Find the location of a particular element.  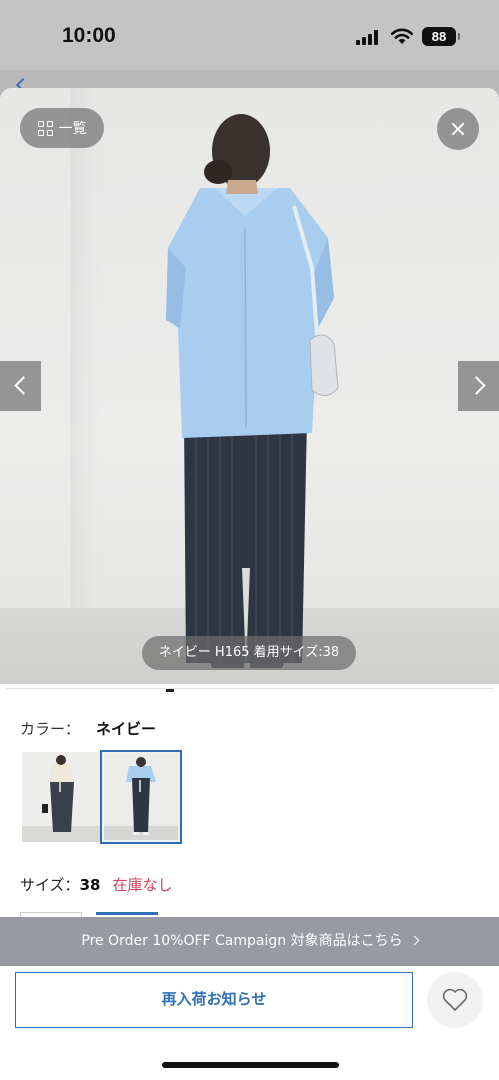

wifi-icon is located at coordinates (402, 36).